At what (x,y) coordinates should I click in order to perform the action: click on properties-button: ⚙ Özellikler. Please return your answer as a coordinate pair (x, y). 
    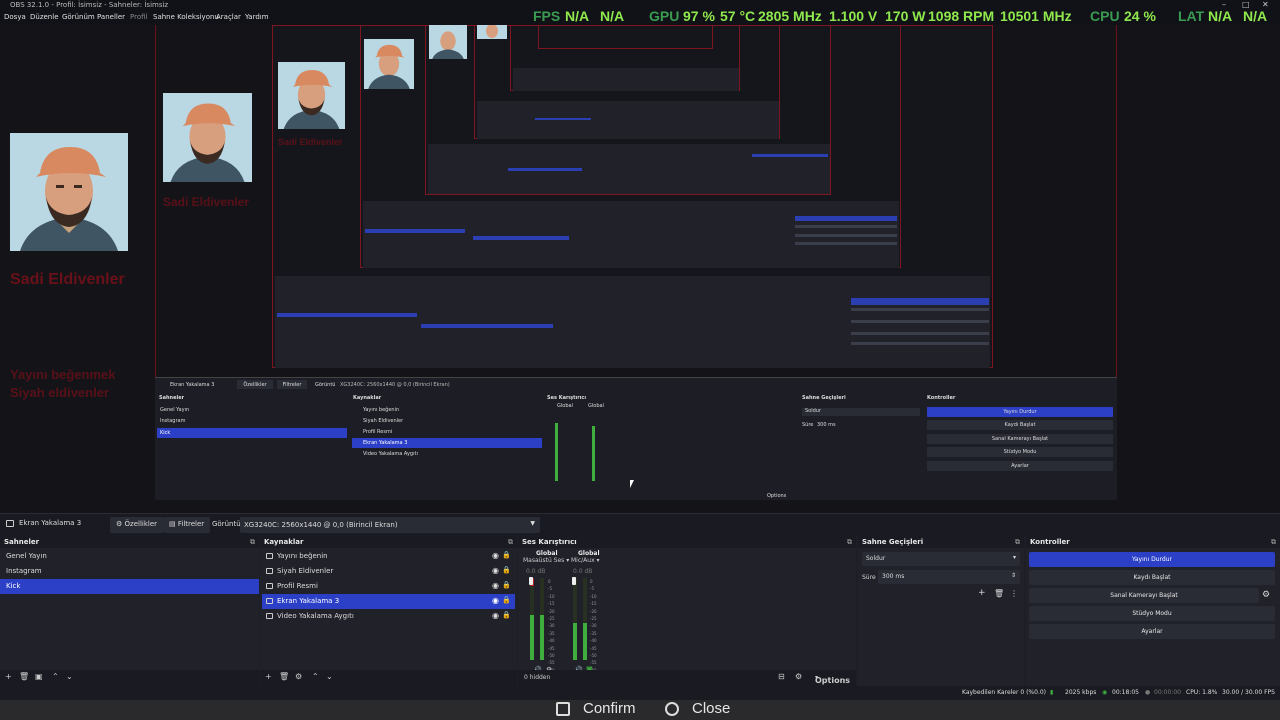
    Looking at the image, I should click on (137, 525).